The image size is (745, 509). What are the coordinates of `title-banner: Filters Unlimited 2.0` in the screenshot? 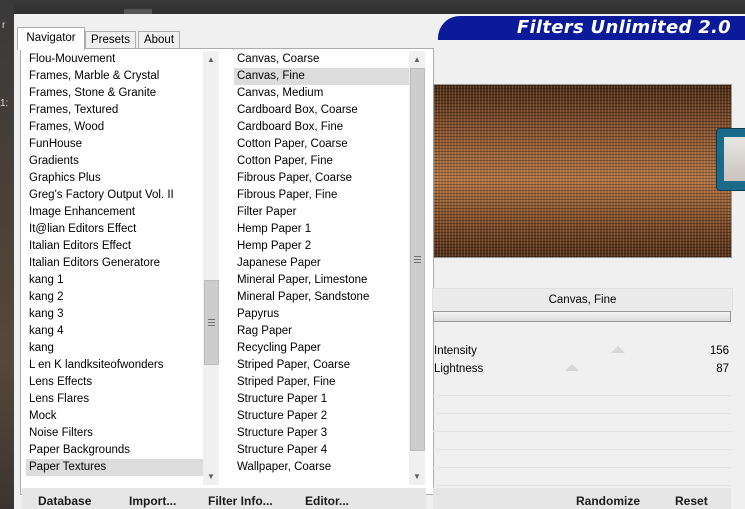 It's located at (591, 28).